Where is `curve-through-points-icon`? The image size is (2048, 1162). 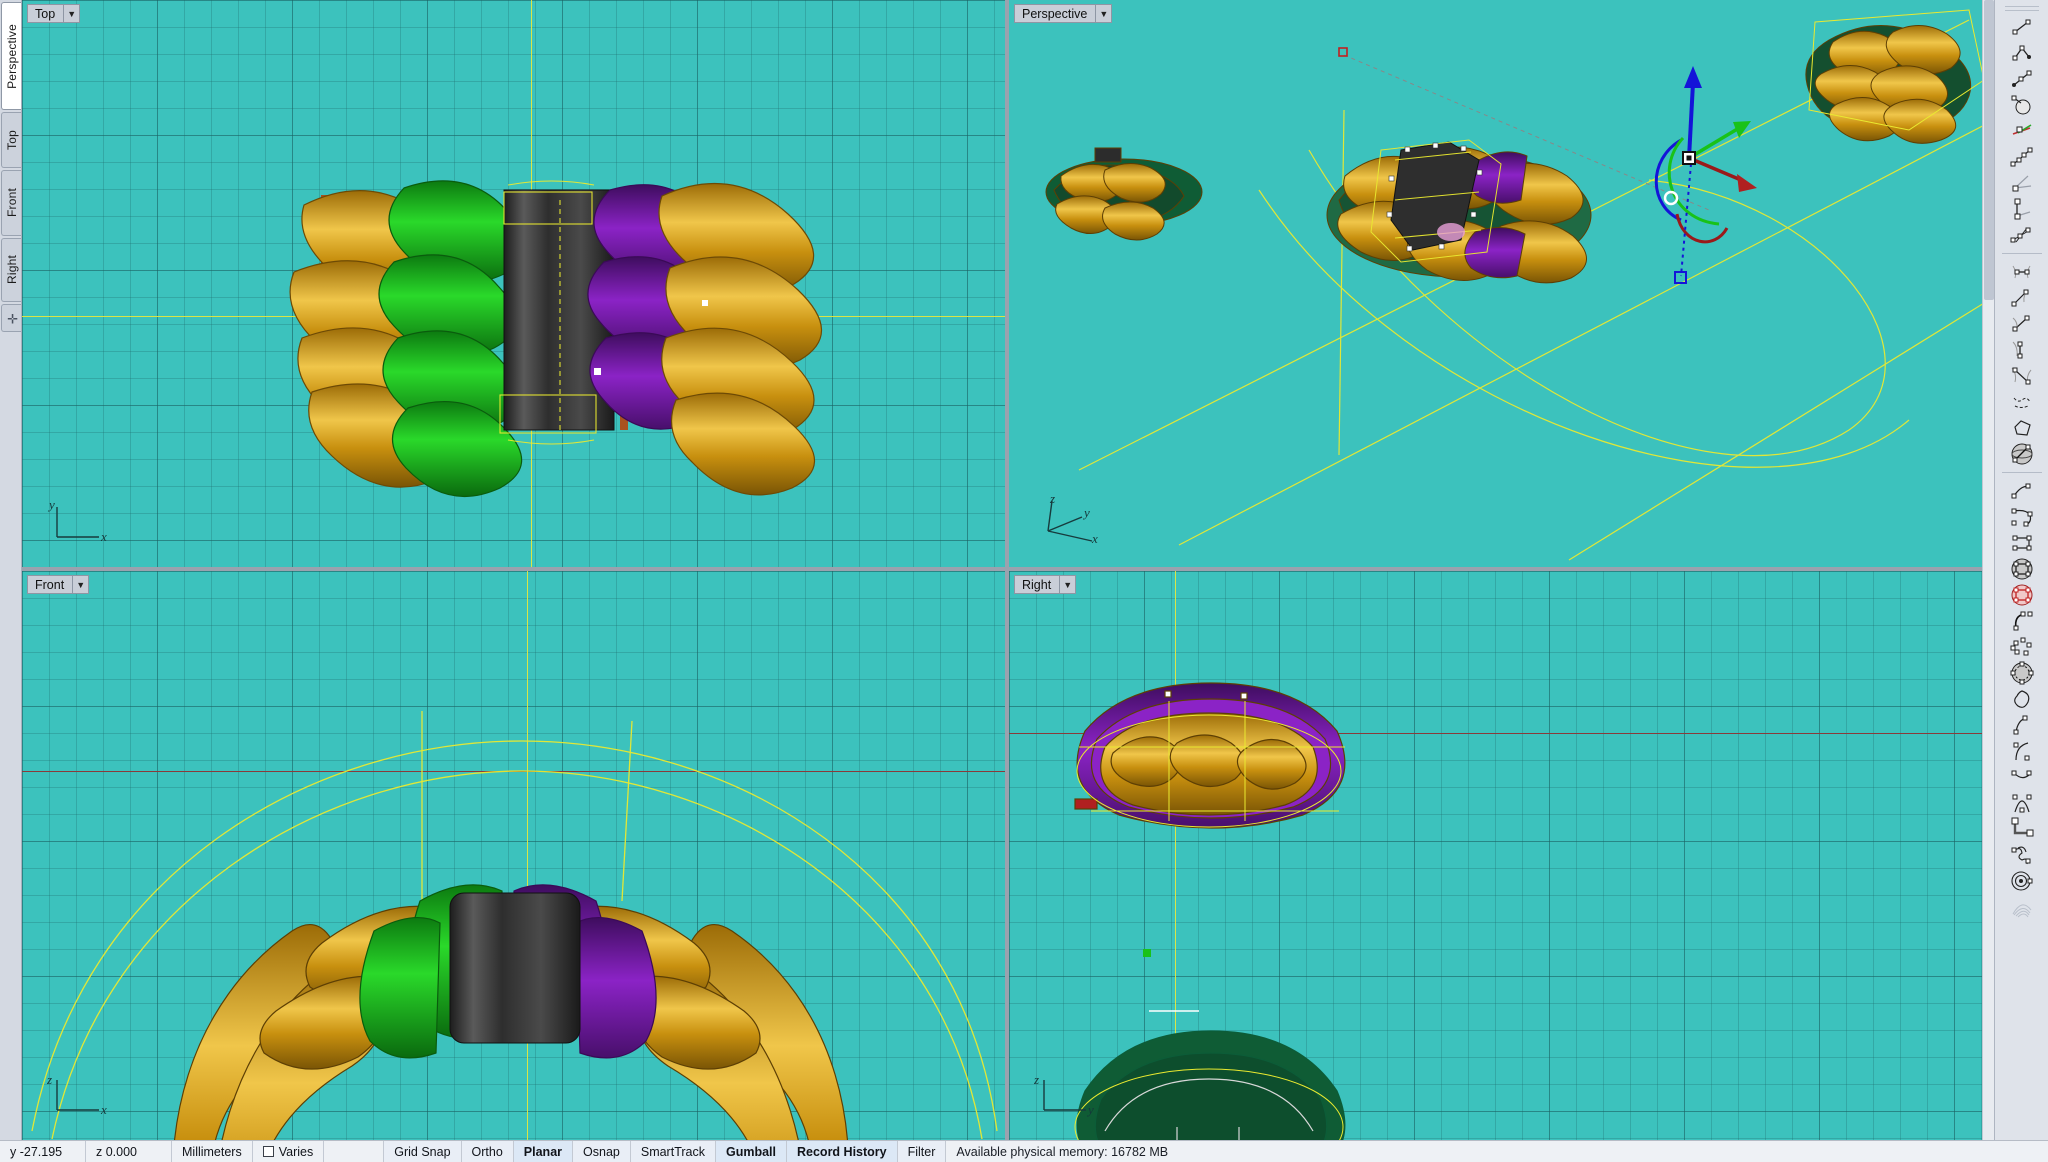 curve-through-points-icon is located at coordinates (2022, 621).